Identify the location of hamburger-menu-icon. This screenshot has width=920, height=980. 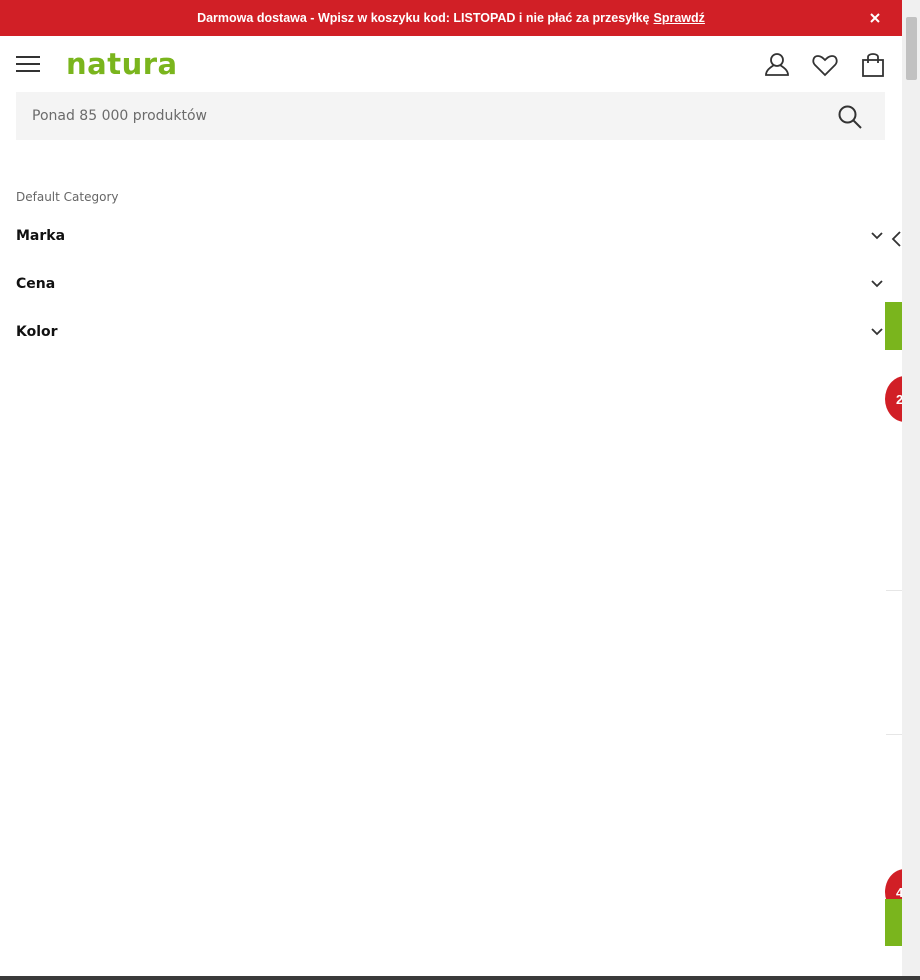
(28, 64).